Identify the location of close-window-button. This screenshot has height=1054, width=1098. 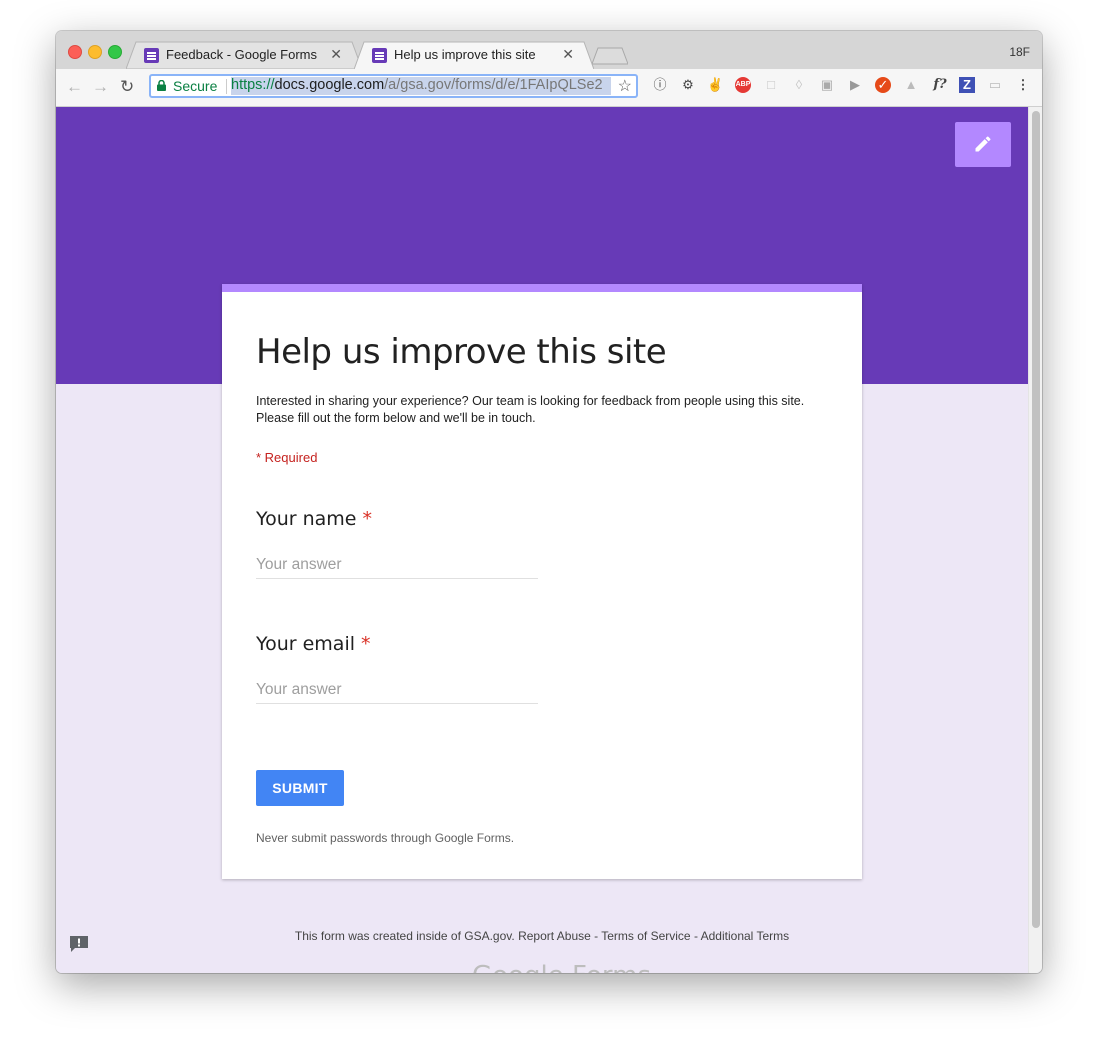
(75, 52).